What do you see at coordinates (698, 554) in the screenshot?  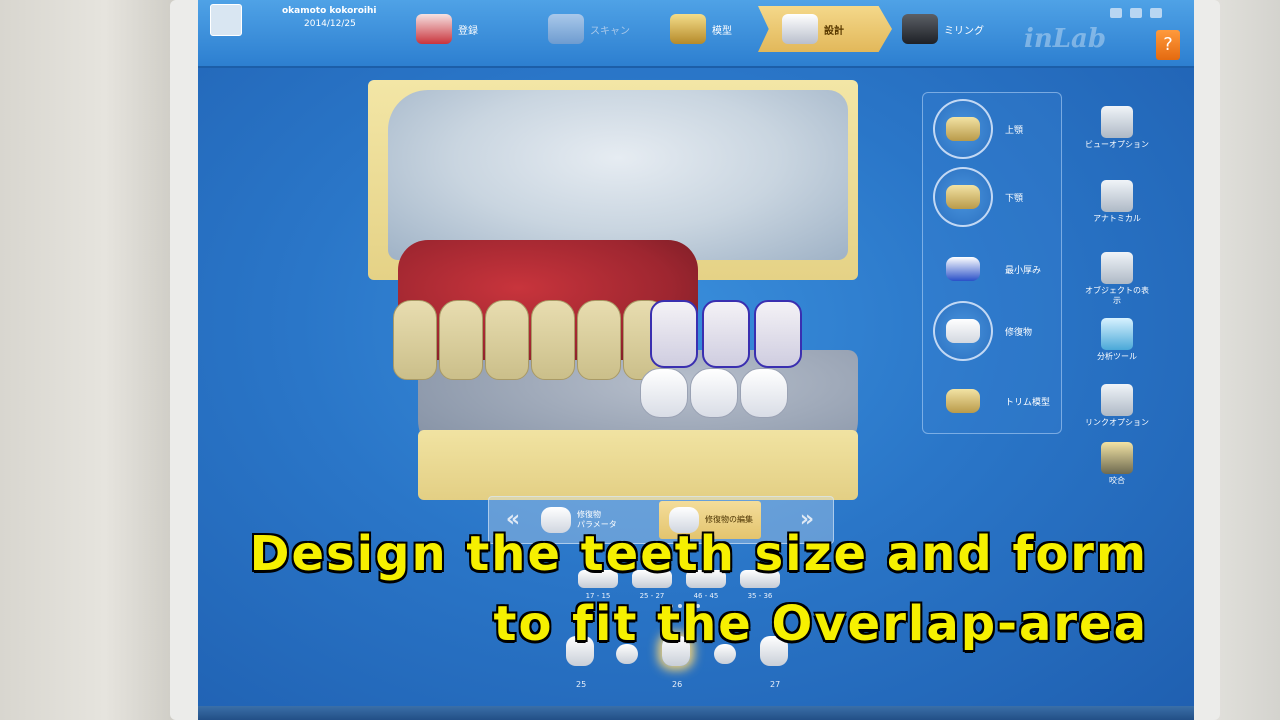 I see `caption-line-1: Design the teeth size and form` at bounding box center [698, 554].